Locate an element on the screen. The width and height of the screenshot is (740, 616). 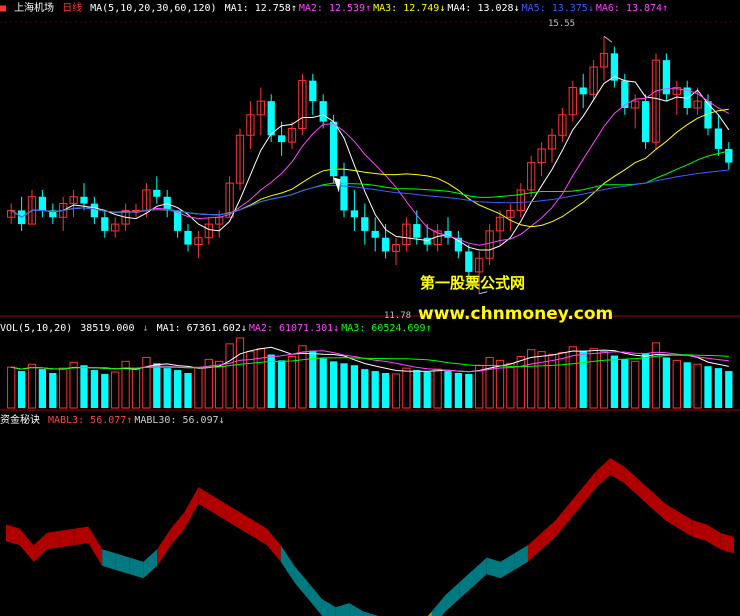
period-label: 日线 is located at coordinates (72, 8).